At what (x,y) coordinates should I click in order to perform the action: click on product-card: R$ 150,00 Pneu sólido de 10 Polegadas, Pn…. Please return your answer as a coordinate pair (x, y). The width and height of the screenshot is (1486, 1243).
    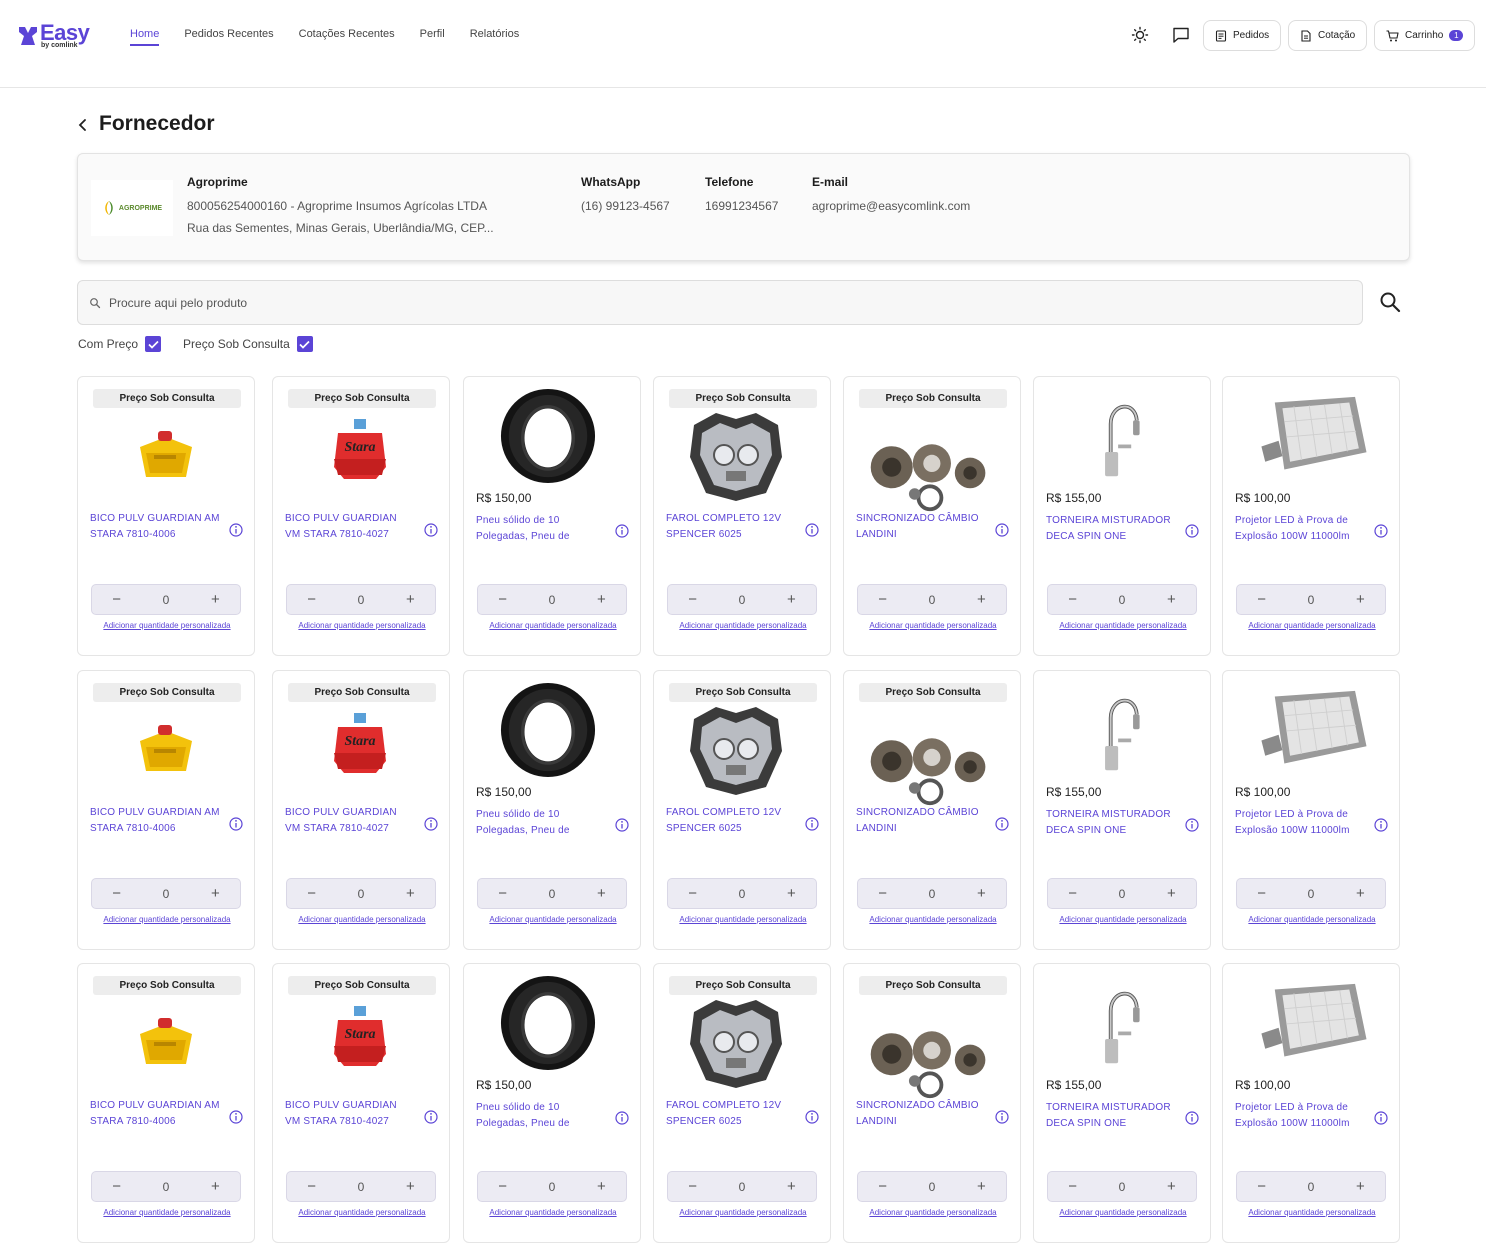
    Looking at the image, I should click on (552, 1103).